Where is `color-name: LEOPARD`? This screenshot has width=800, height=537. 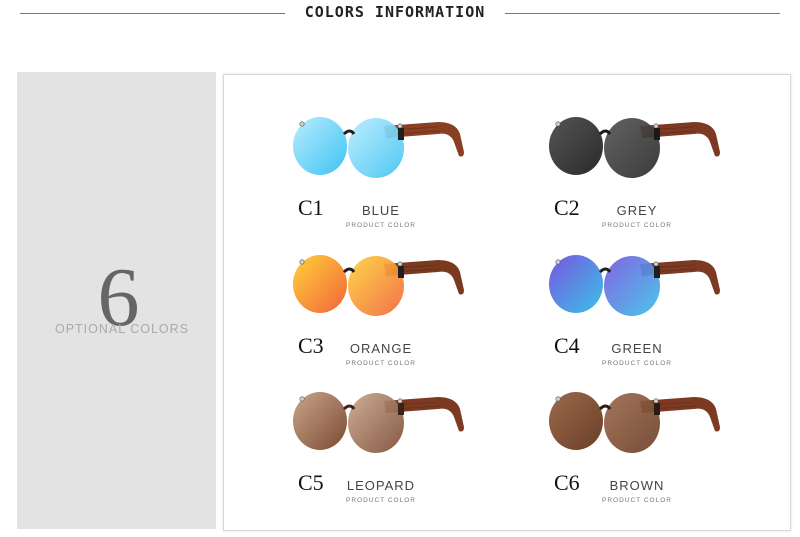 color-name: LEOPARD is located at coordinates (381, 485).